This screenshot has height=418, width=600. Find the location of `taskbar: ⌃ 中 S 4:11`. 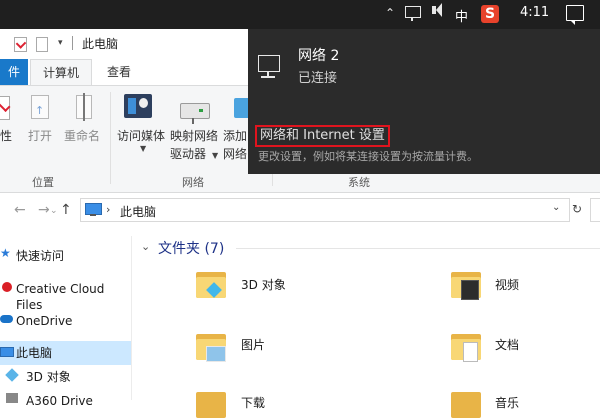

taskbar: ⌃ 中 S 4:11 is located at coordinates (300, 14).